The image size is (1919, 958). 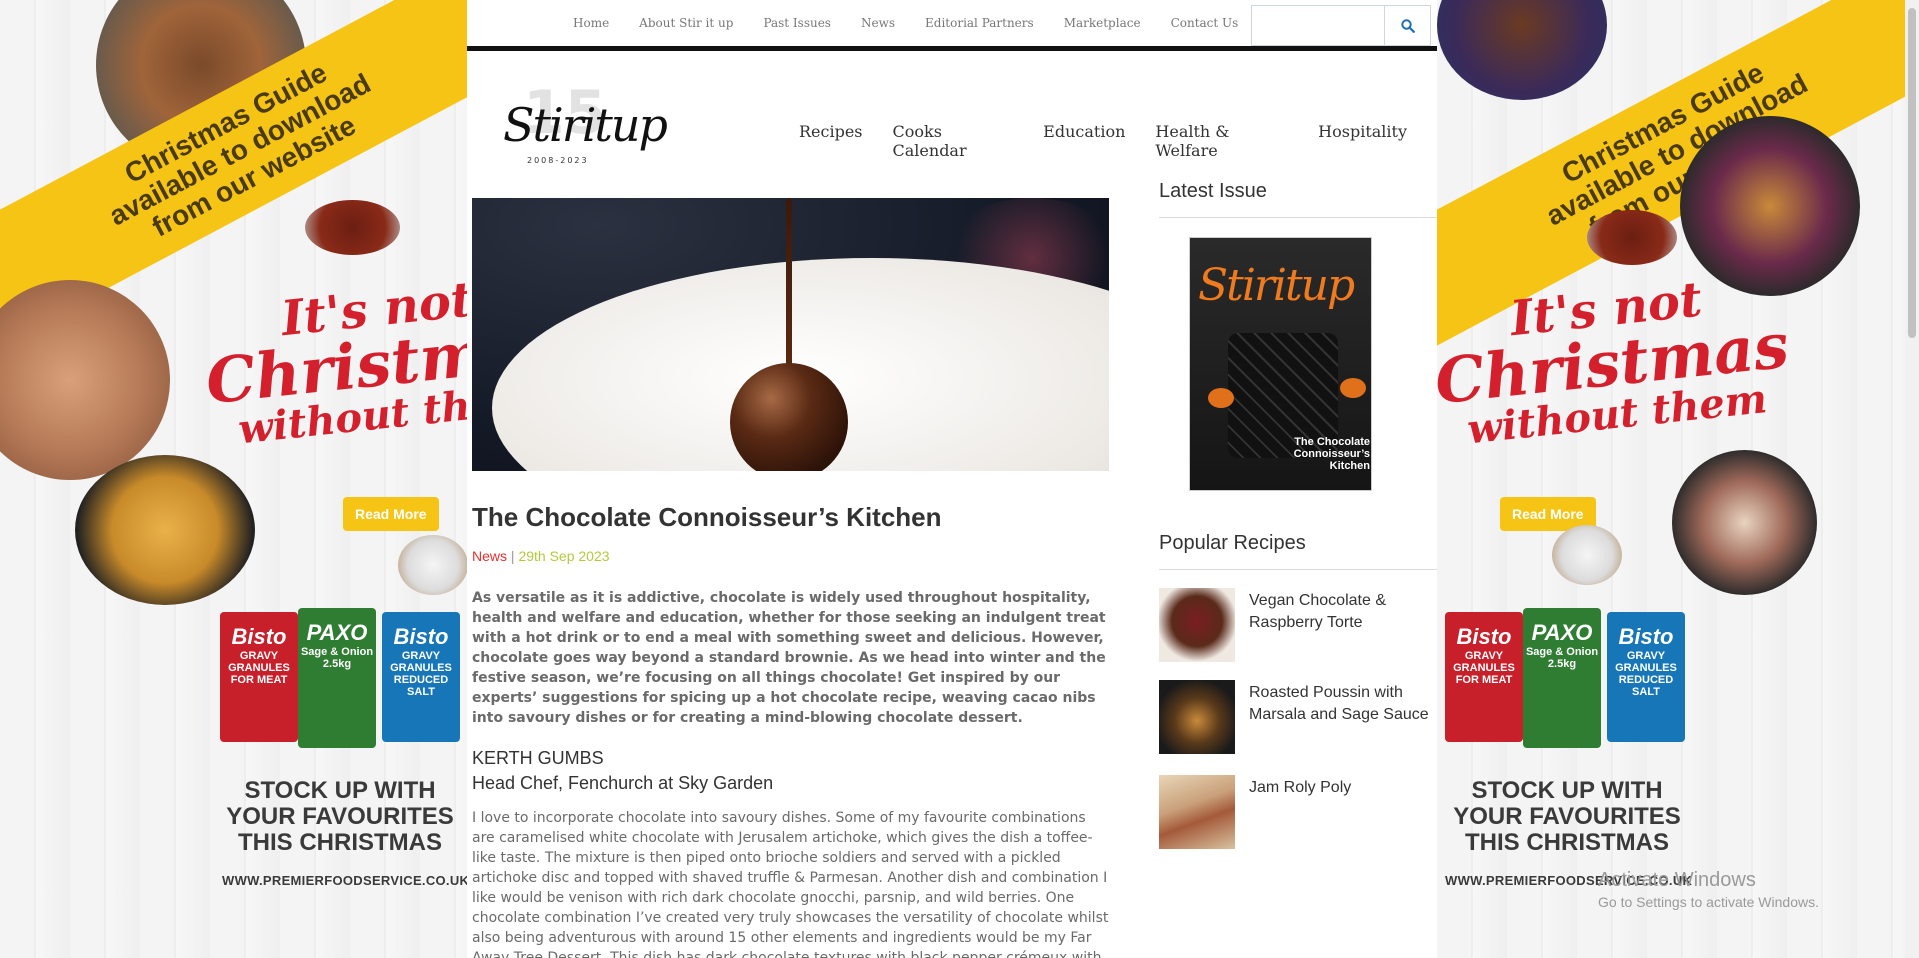 What do you see at coordinates (797, 23) in the screenshot?
I see `nav-past-issues: Past Issues` at bounding box center [797, 23].